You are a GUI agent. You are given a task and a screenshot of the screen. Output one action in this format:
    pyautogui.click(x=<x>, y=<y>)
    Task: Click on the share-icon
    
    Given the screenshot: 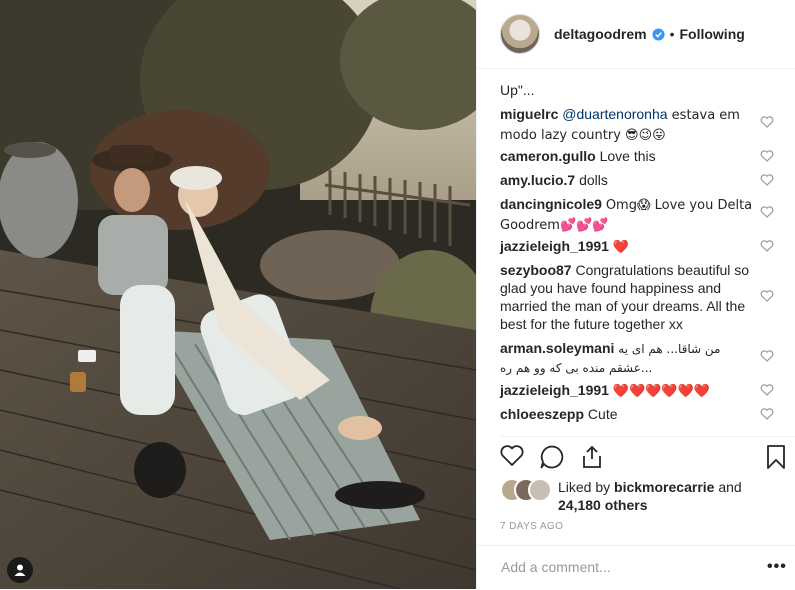 What is the action you would take?
    pyautogui.click(x=592, y=457)
    